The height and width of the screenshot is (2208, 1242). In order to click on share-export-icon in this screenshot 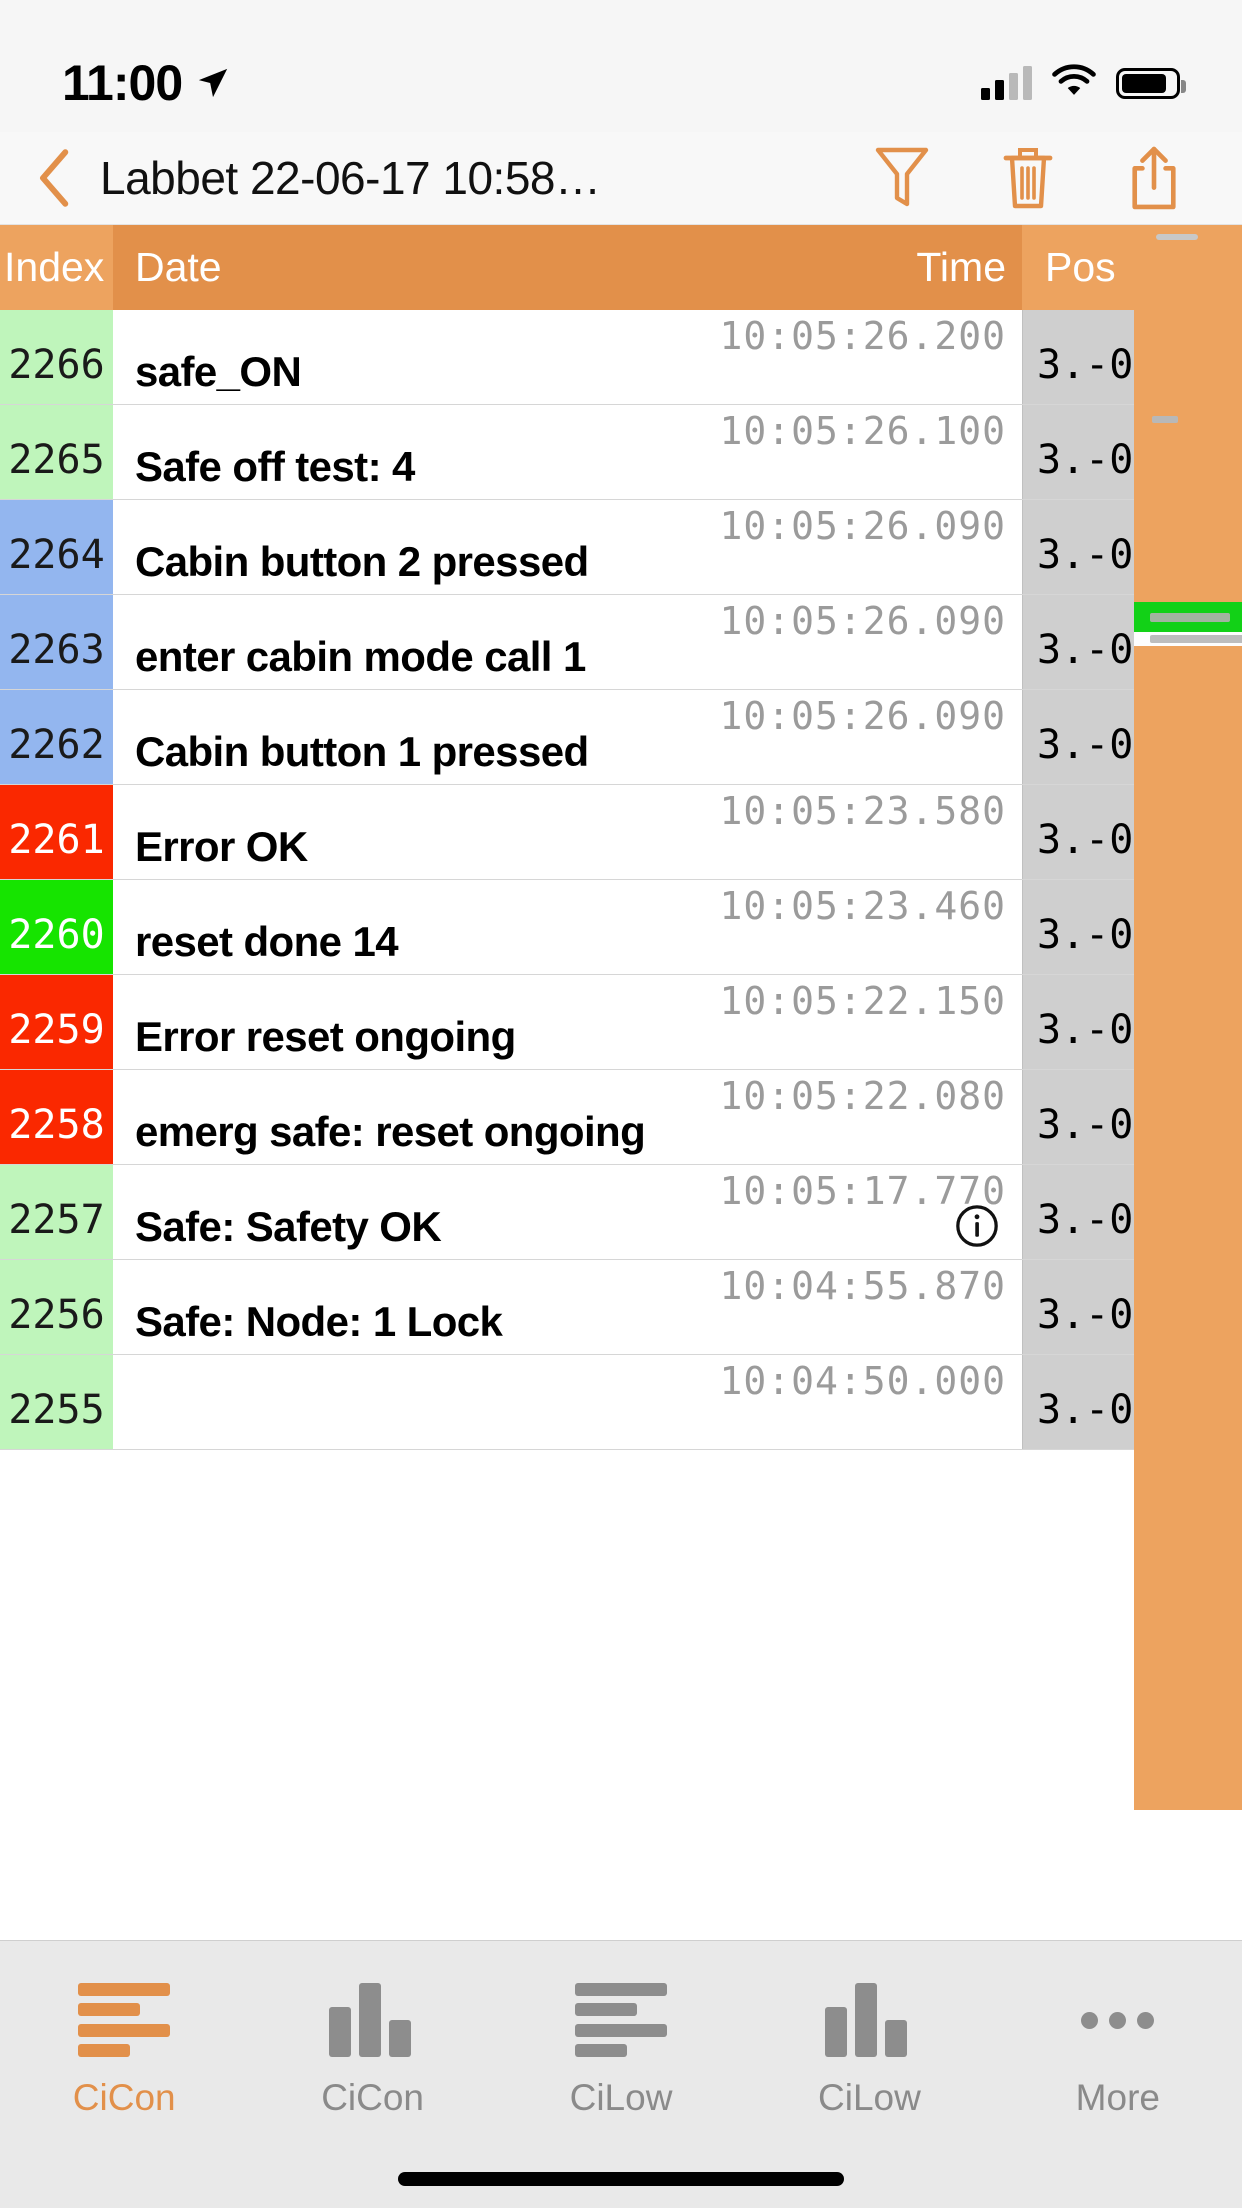, I will do `click(1154, 178)`.